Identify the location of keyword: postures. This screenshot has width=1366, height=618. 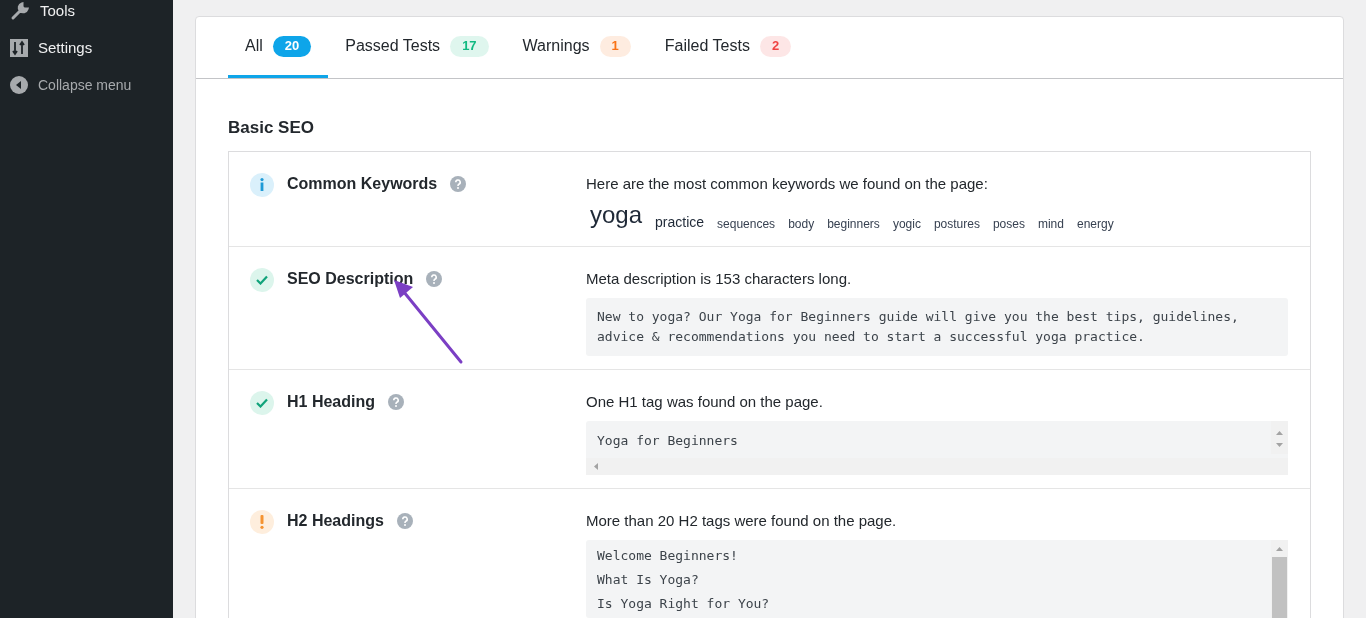
(956, 224).